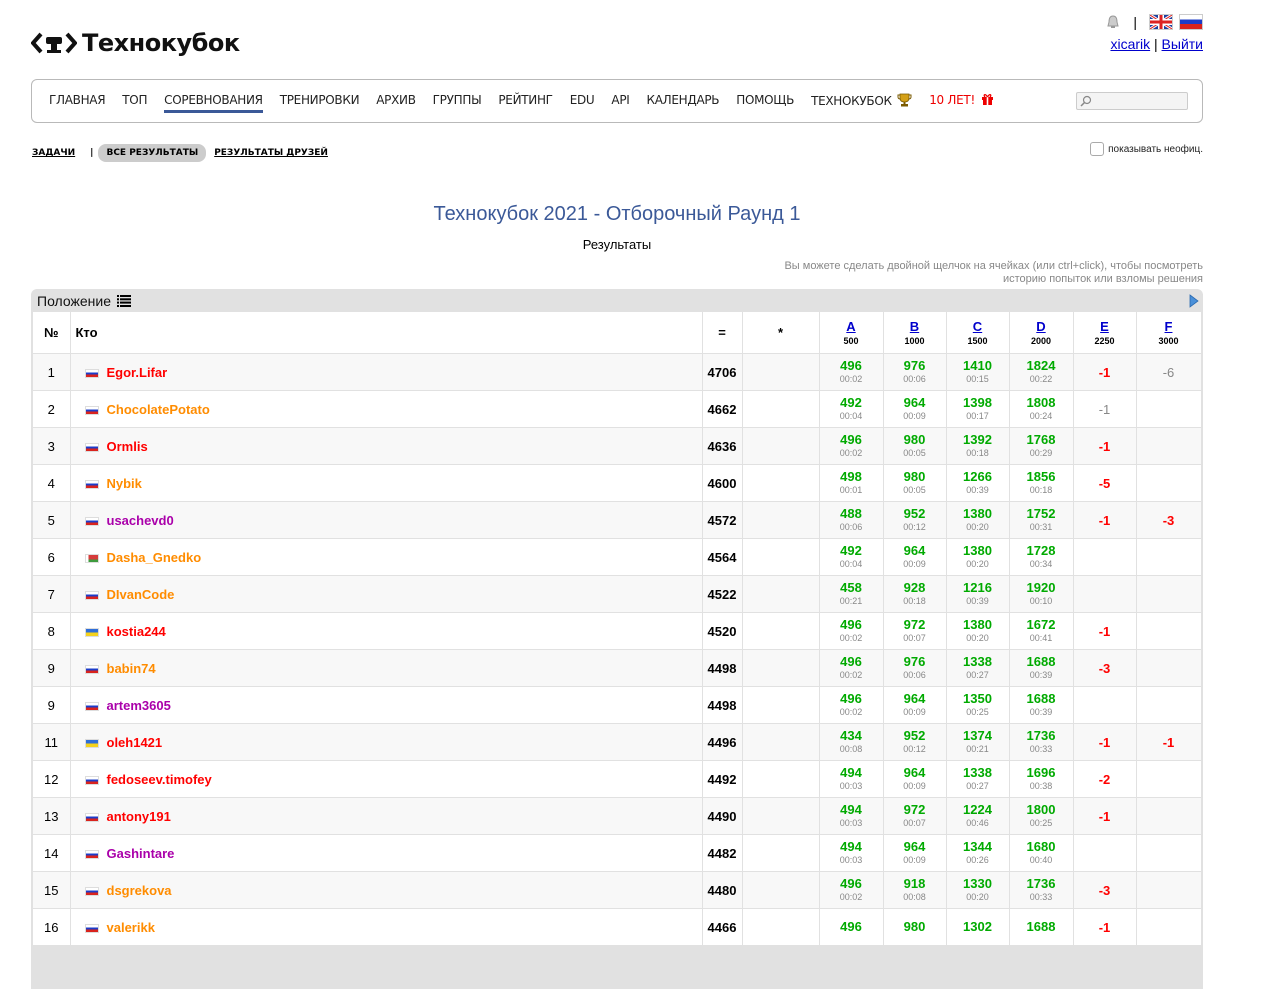 The width and height of the screenshot is (1265, 989). What do you see at coordinates (135, 742) in the screenshot?
I see `participant-handle: oleh1421` at bounding box center [135, 742].